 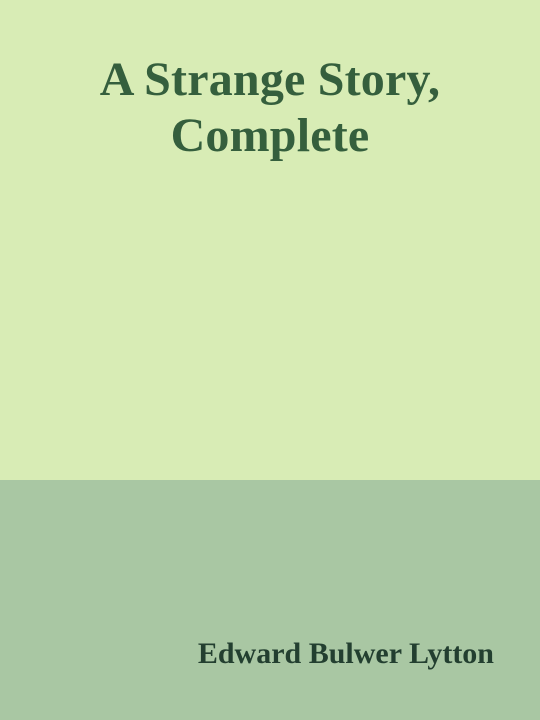 What do you see at coordinates (270, 79) in the screenshot?
I see `book-title-line-1: A Strange Story,` at bounding box center [270, 79].